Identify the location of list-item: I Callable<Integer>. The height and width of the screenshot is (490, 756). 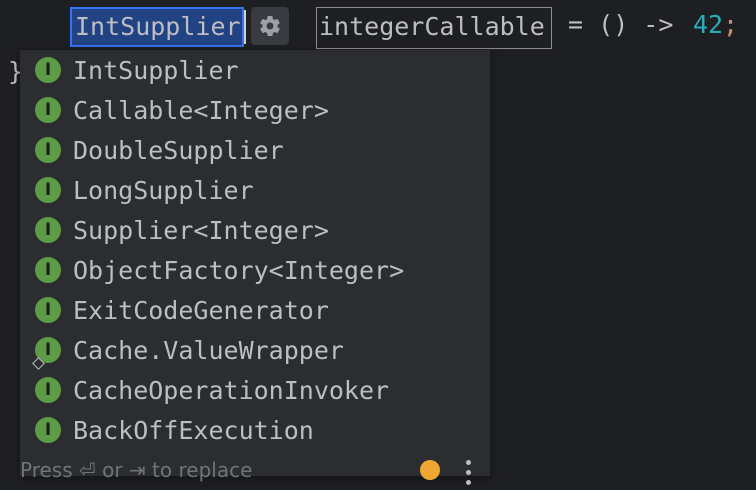
(255, 110).